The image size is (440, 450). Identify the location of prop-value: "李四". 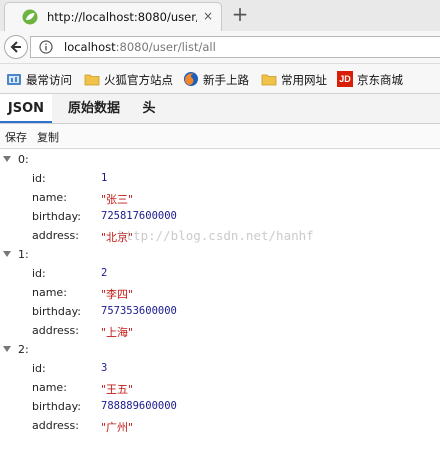
(117, 294).